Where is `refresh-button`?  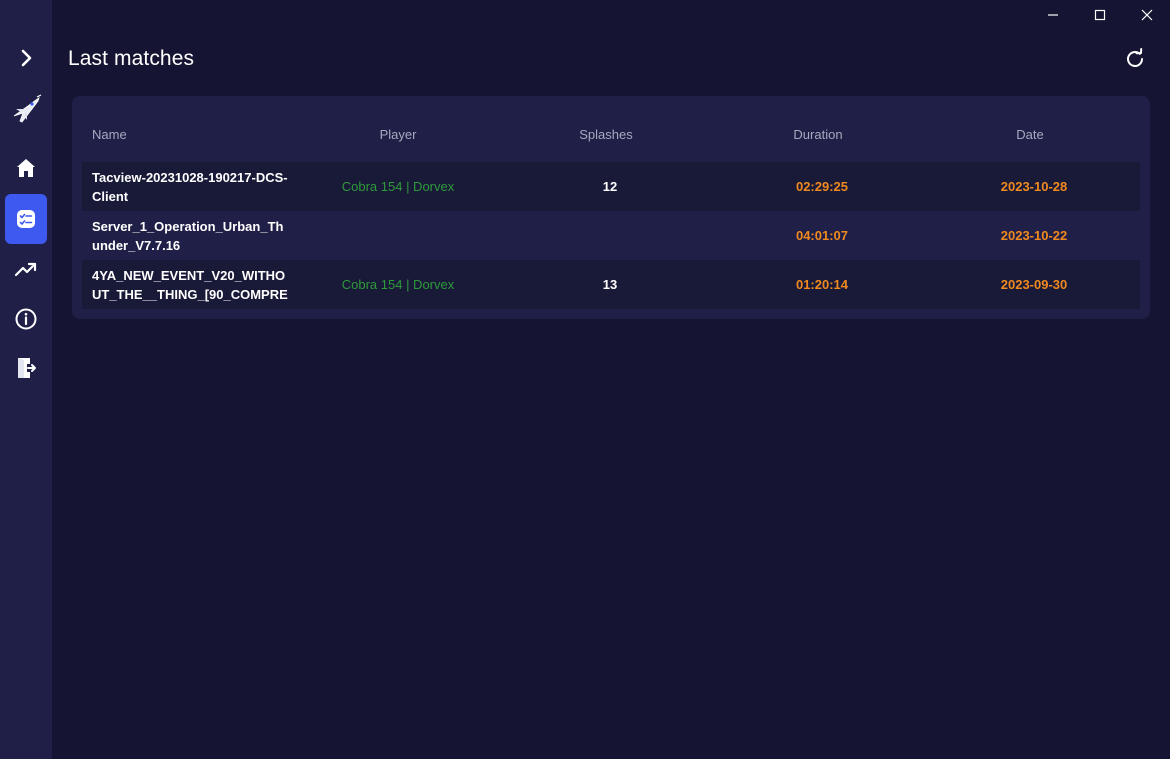 refresh-button is located at coordinates (1135, 59).